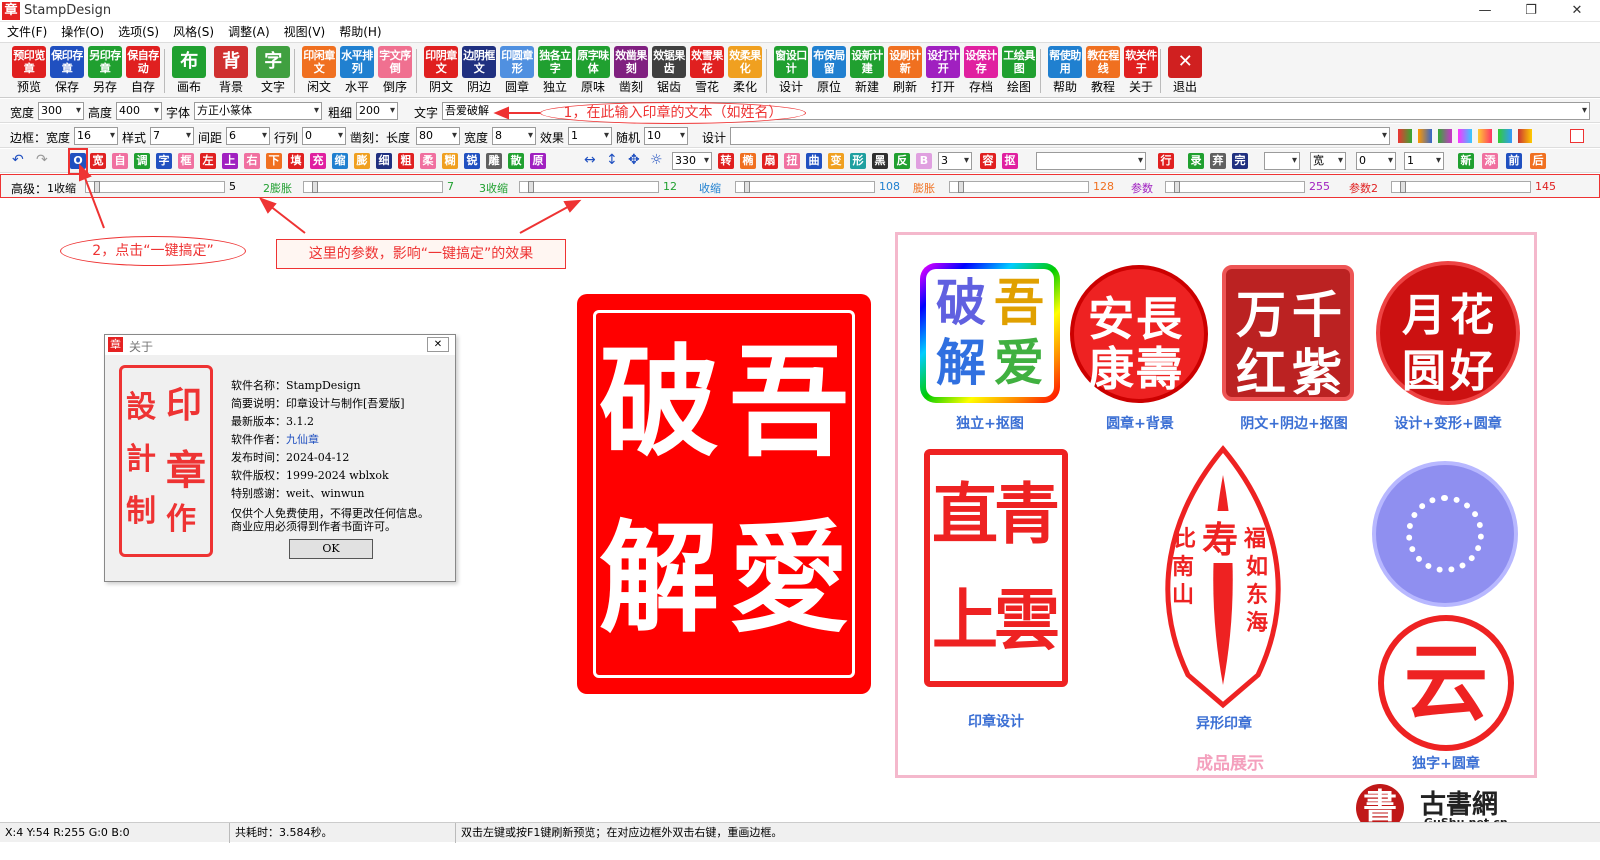 This screenshot has height=860, width=1600. Describe the element at coordinates (138, 32) in the screenshot. I see `menu-options: 选项(S)` at that location.